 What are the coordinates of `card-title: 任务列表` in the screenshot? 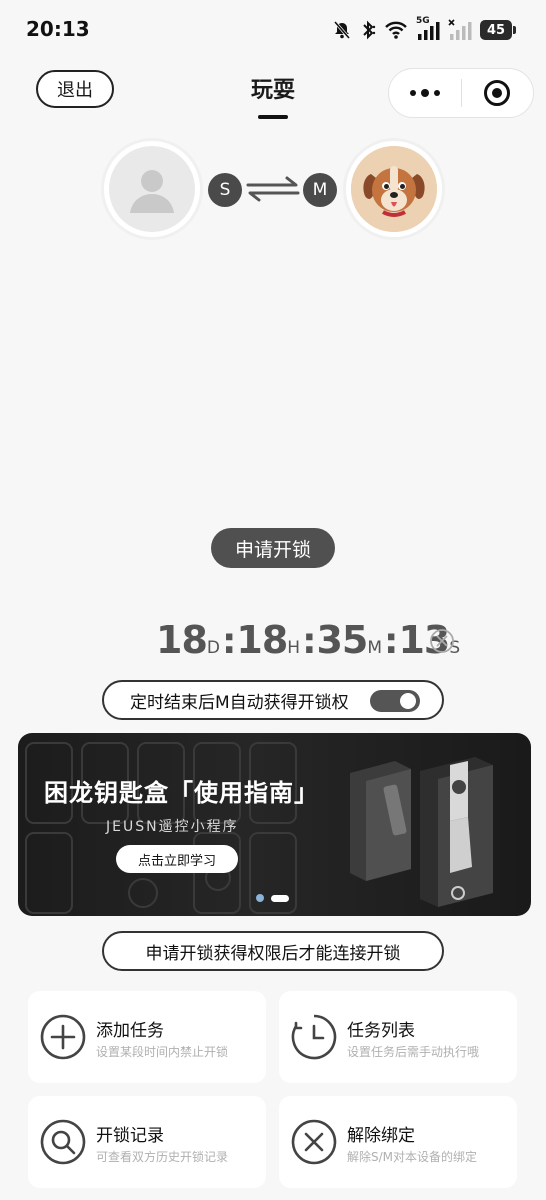 It's located at (381, 1031).